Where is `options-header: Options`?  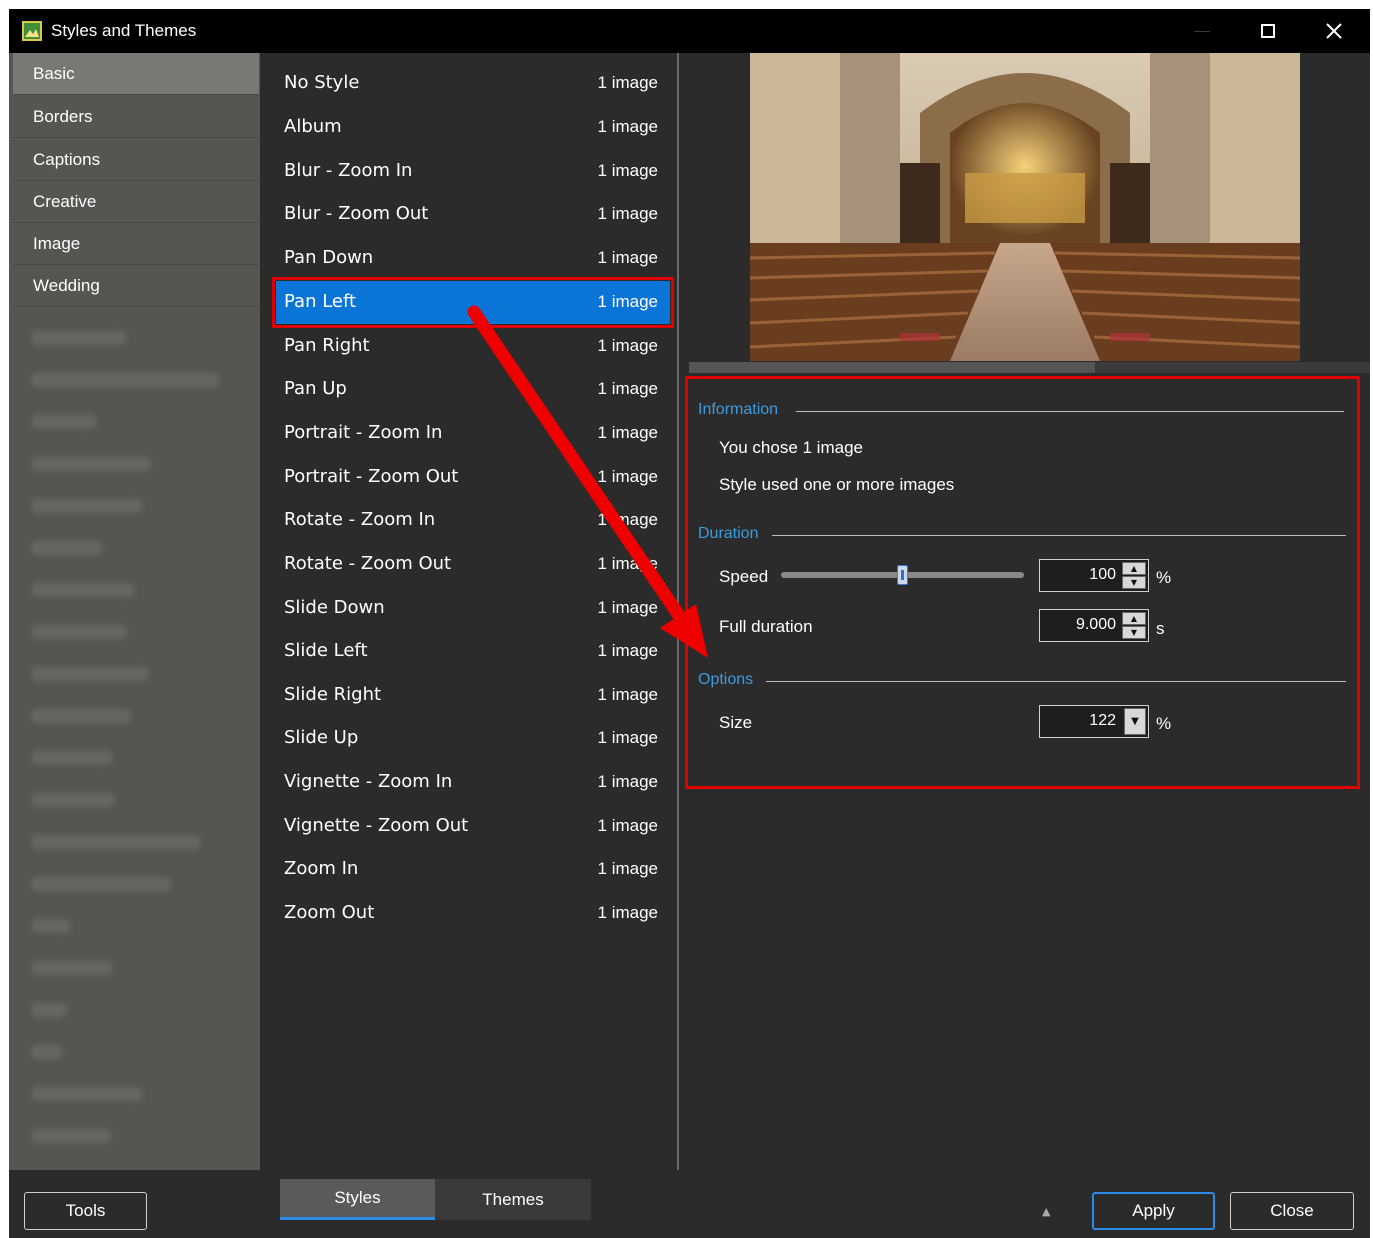 options-header: Options is located at coordinates (726, 679).